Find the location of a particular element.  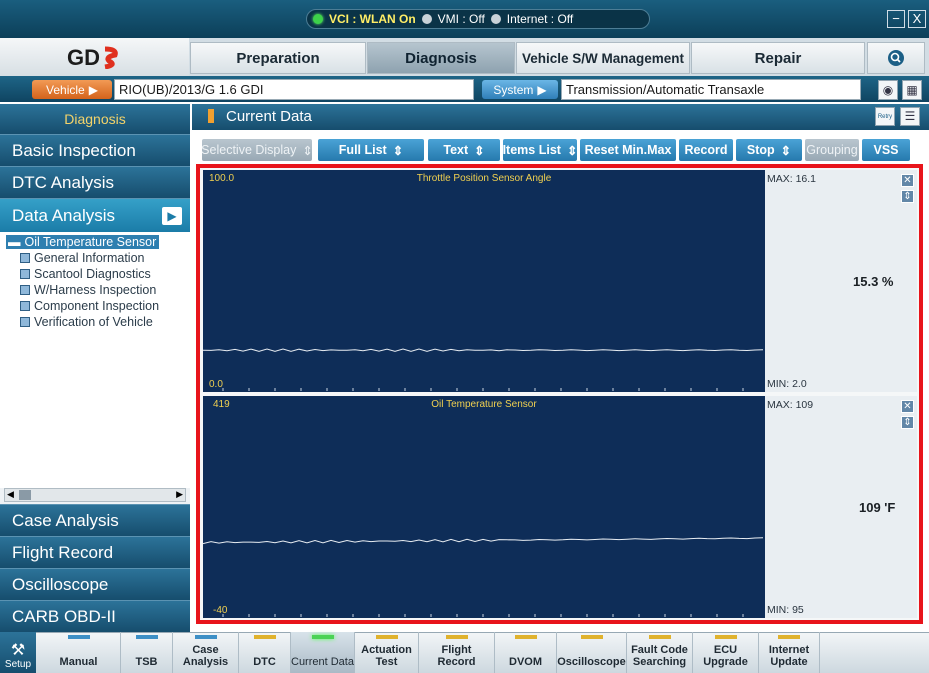

bottom-item-dvom: DVOM is located at coordinates (526, 652).